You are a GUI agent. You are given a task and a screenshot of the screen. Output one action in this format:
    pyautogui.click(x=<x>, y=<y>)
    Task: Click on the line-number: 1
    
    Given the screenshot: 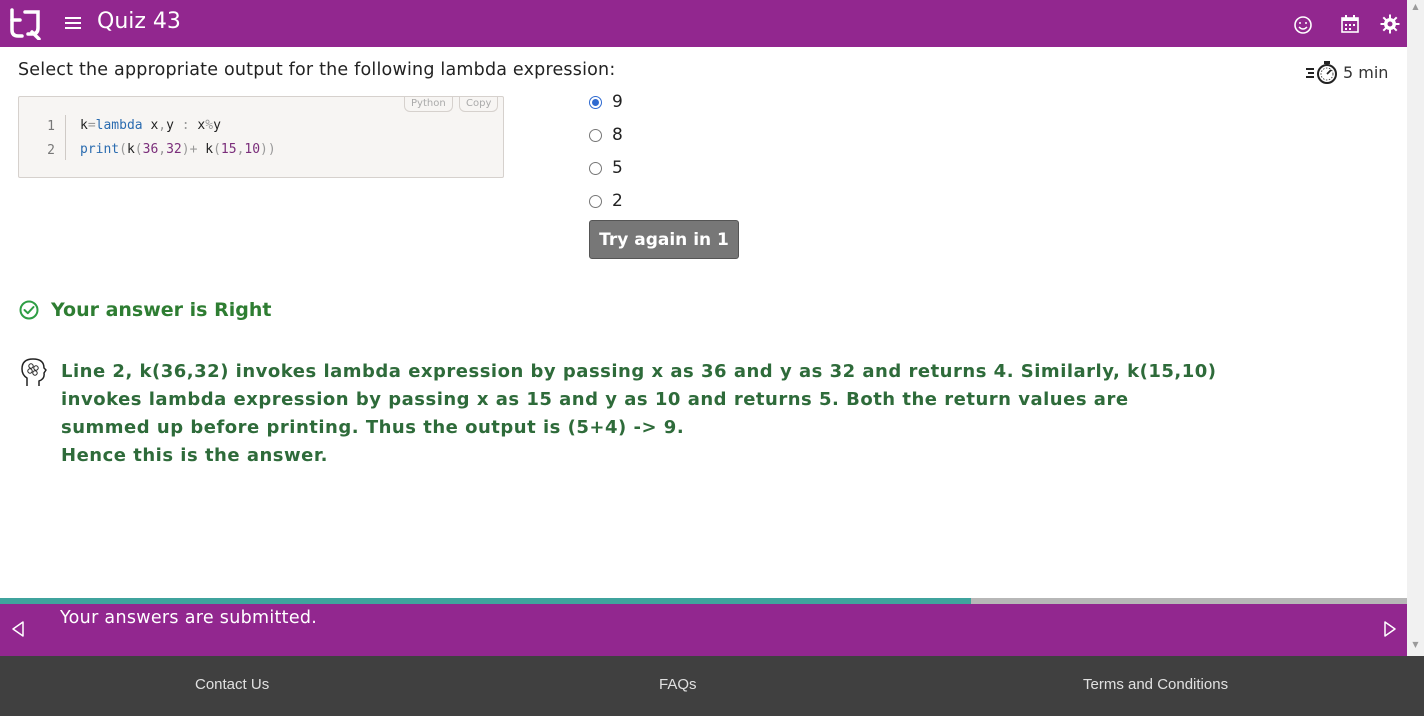 What is the action you would take?
    pyautogui.click(x=51, y=126)
    